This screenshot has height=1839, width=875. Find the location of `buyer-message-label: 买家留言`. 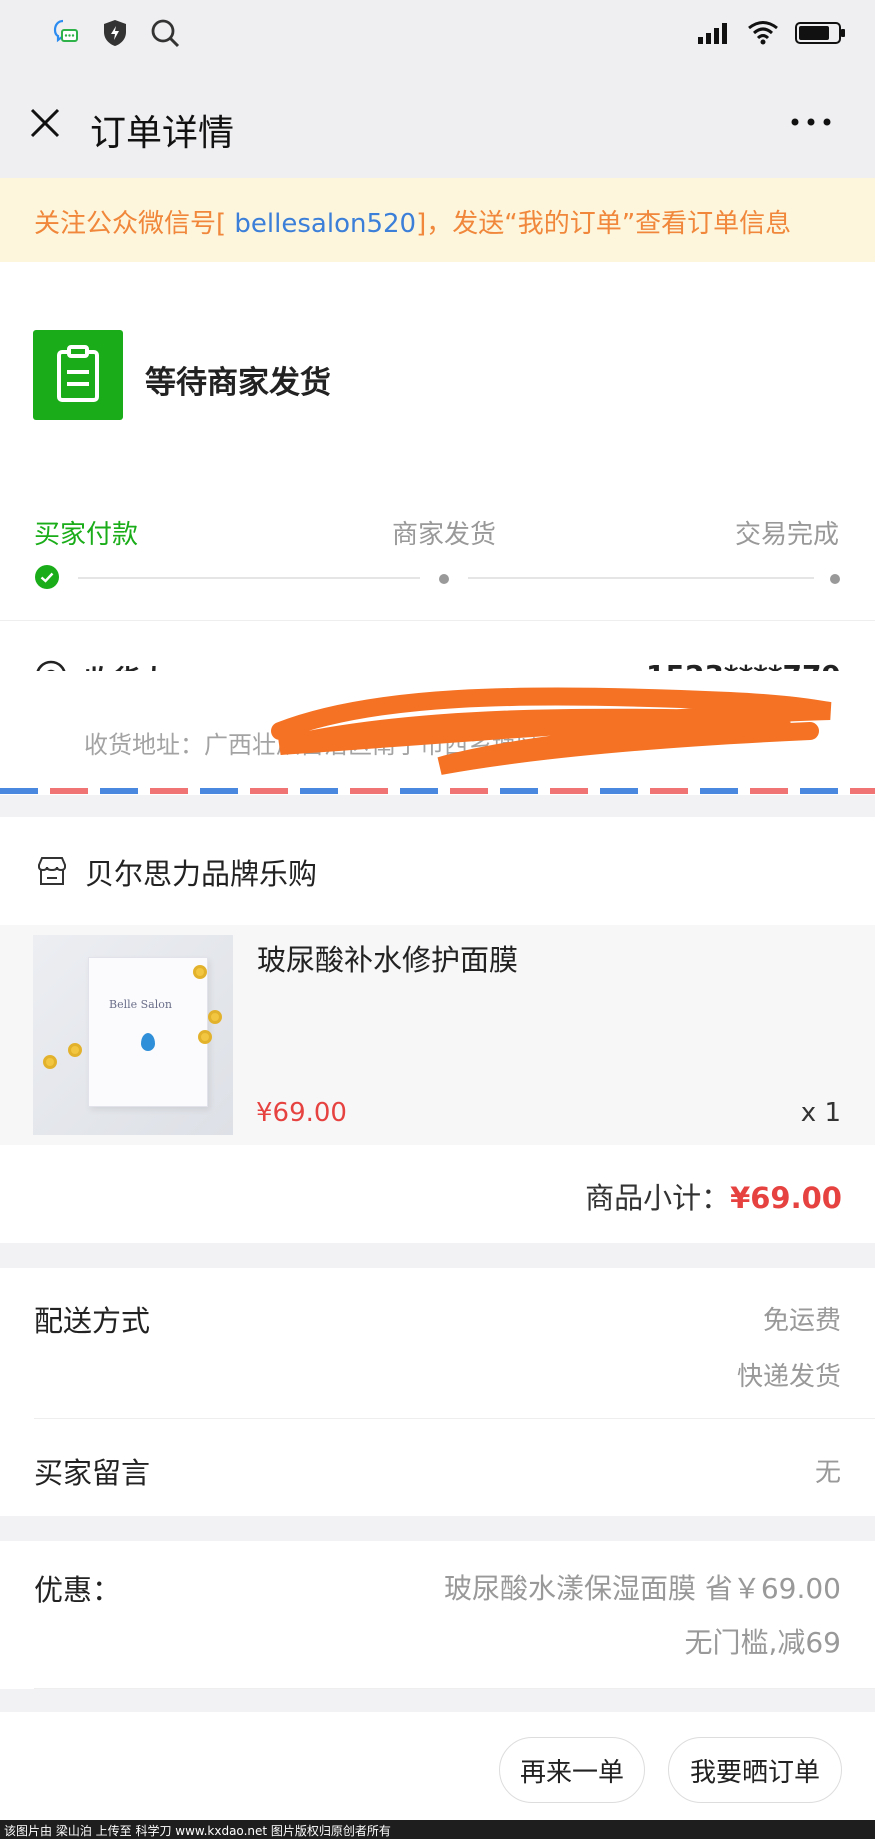

buyer-message-label: 买家留言 is located at coordinates (92, 1473).